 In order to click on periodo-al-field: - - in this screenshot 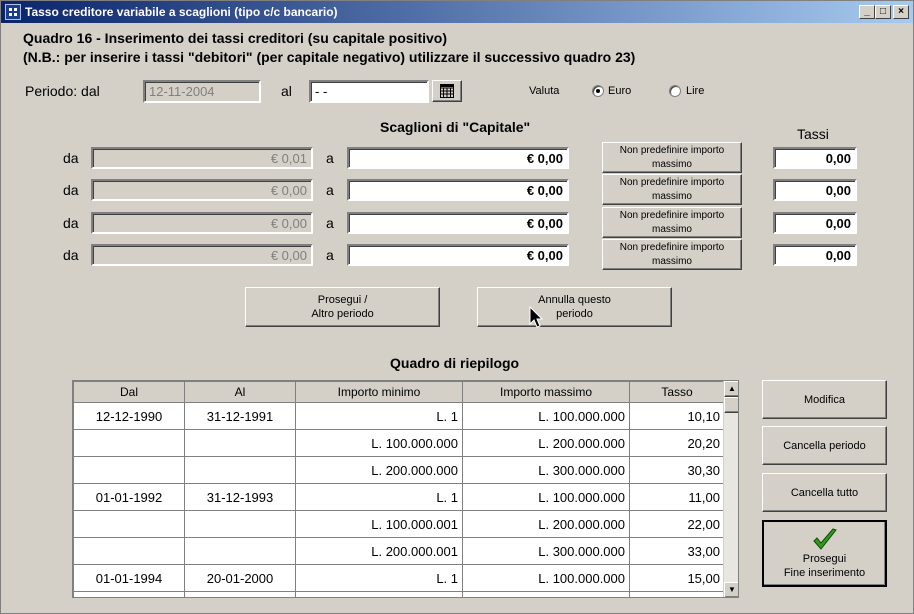, I will do `click(369, 91)`.